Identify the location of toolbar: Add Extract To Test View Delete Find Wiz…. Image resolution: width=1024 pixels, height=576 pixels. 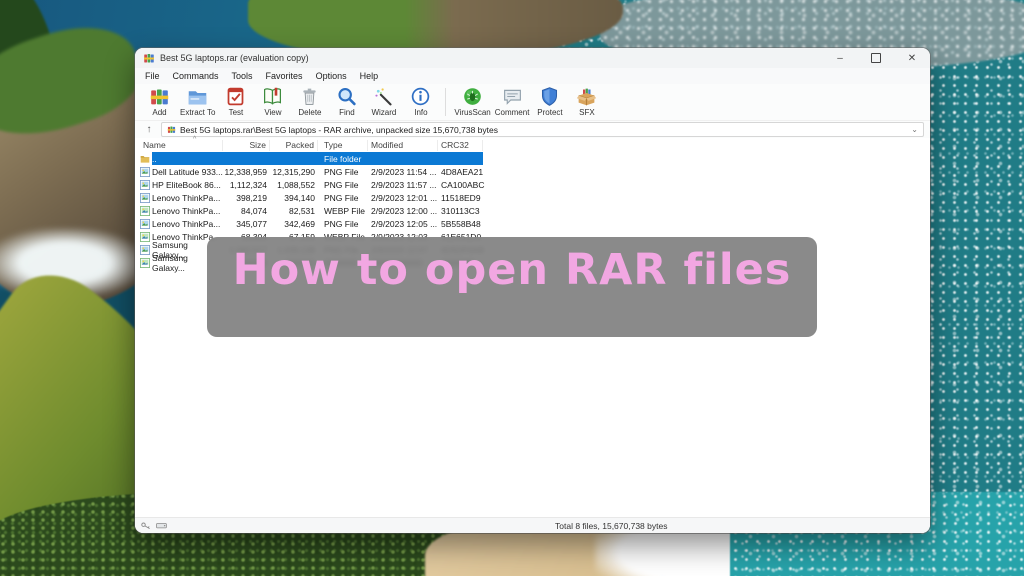
(532, 102).